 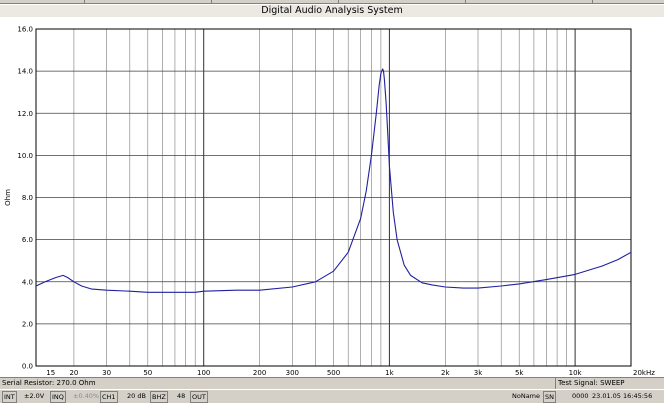 I want to click on int-button: INT, so click(x=9, y=397).